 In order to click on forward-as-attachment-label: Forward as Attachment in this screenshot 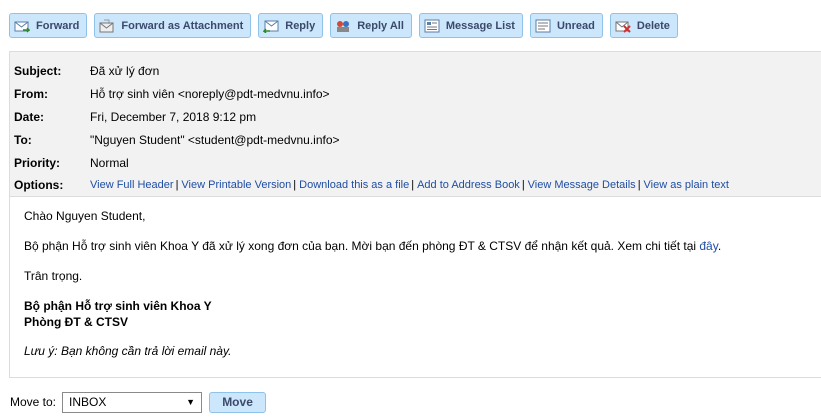, I will do `click(182, 25)`.